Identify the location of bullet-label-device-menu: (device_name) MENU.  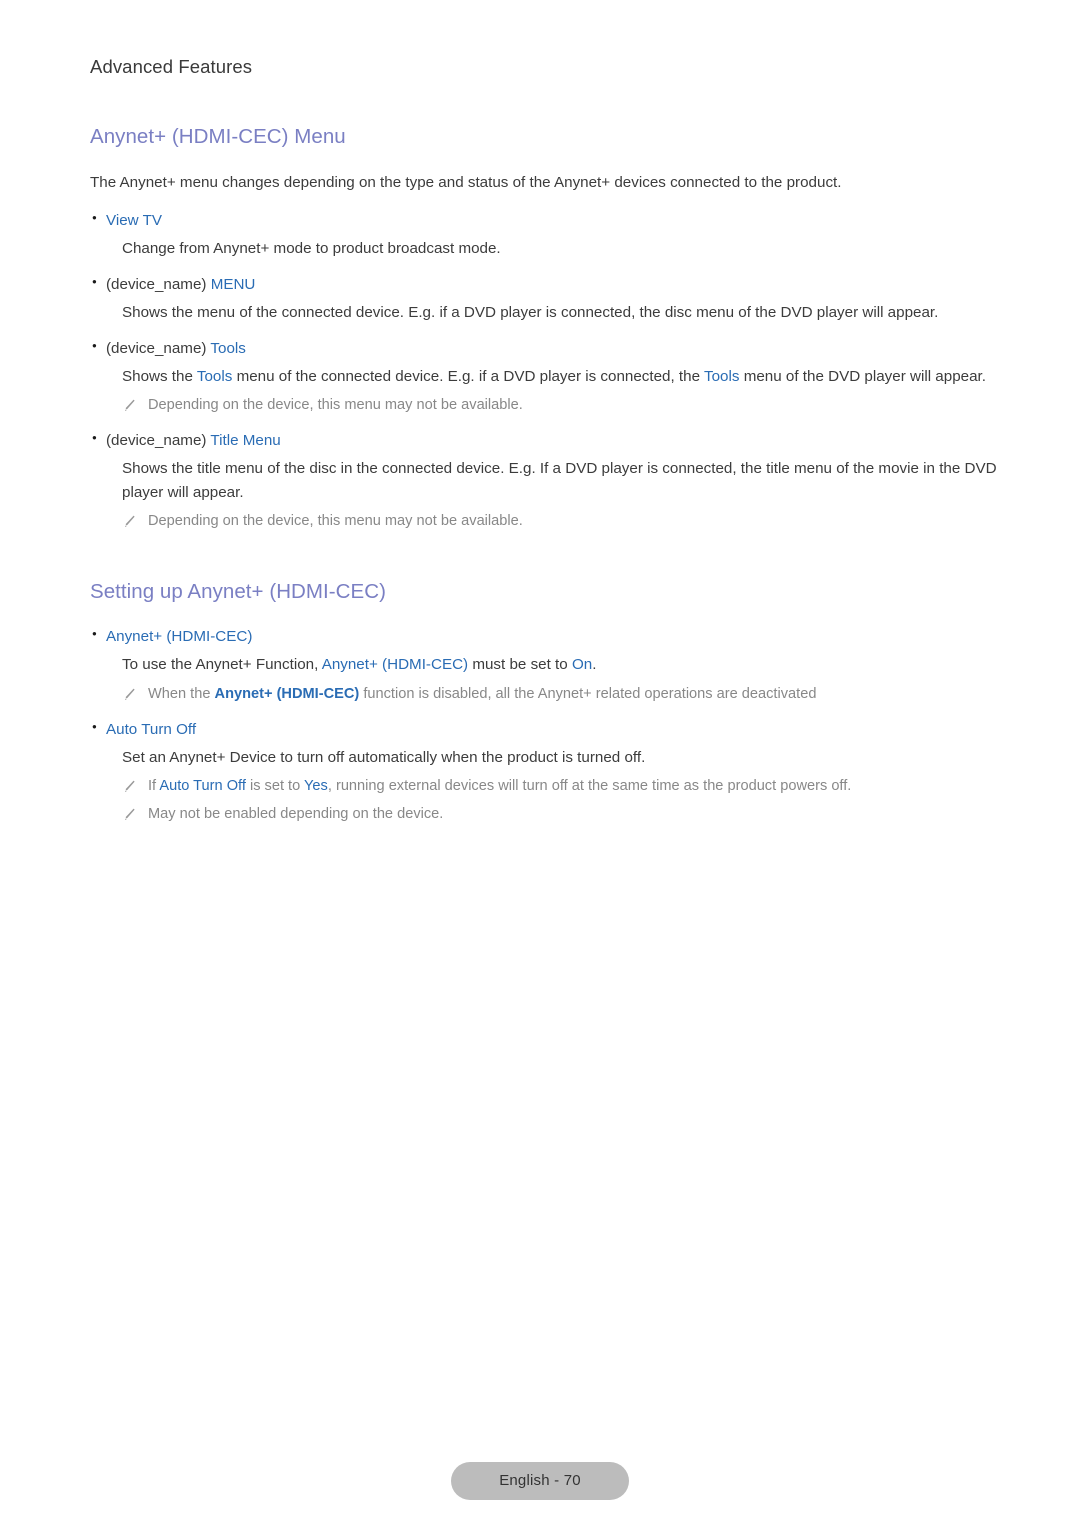
(180, 285).